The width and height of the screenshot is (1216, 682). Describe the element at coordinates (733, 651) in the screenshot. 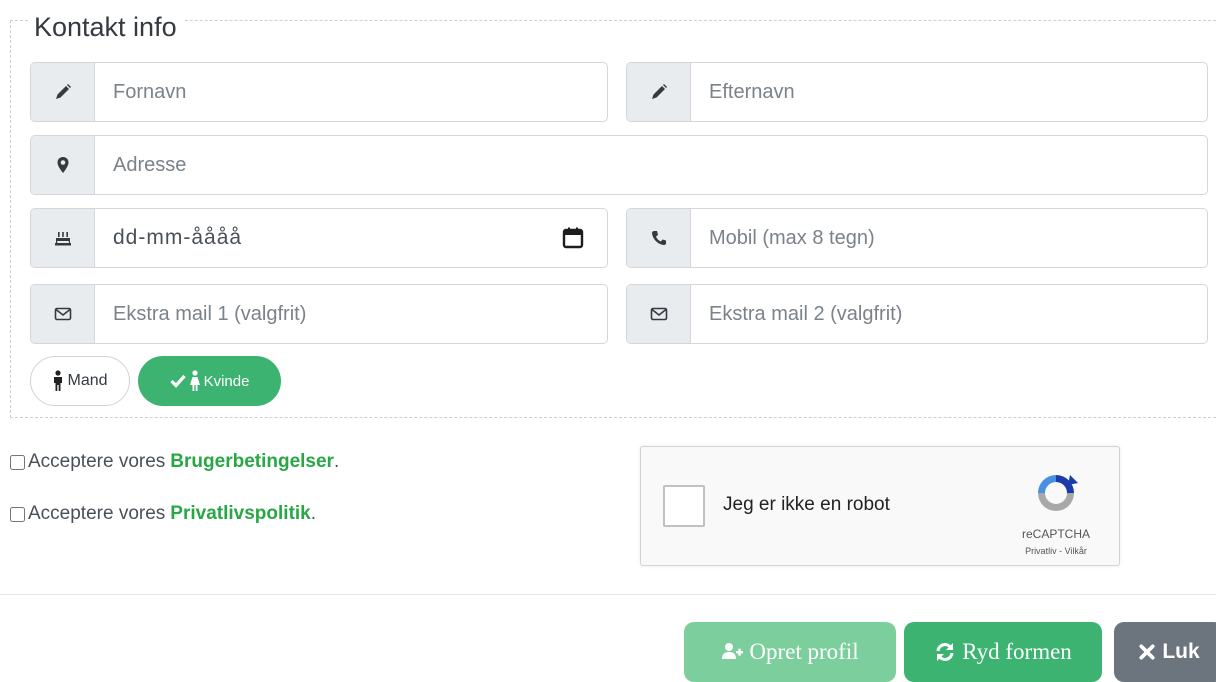

I see `user-plus-icon` at that location.